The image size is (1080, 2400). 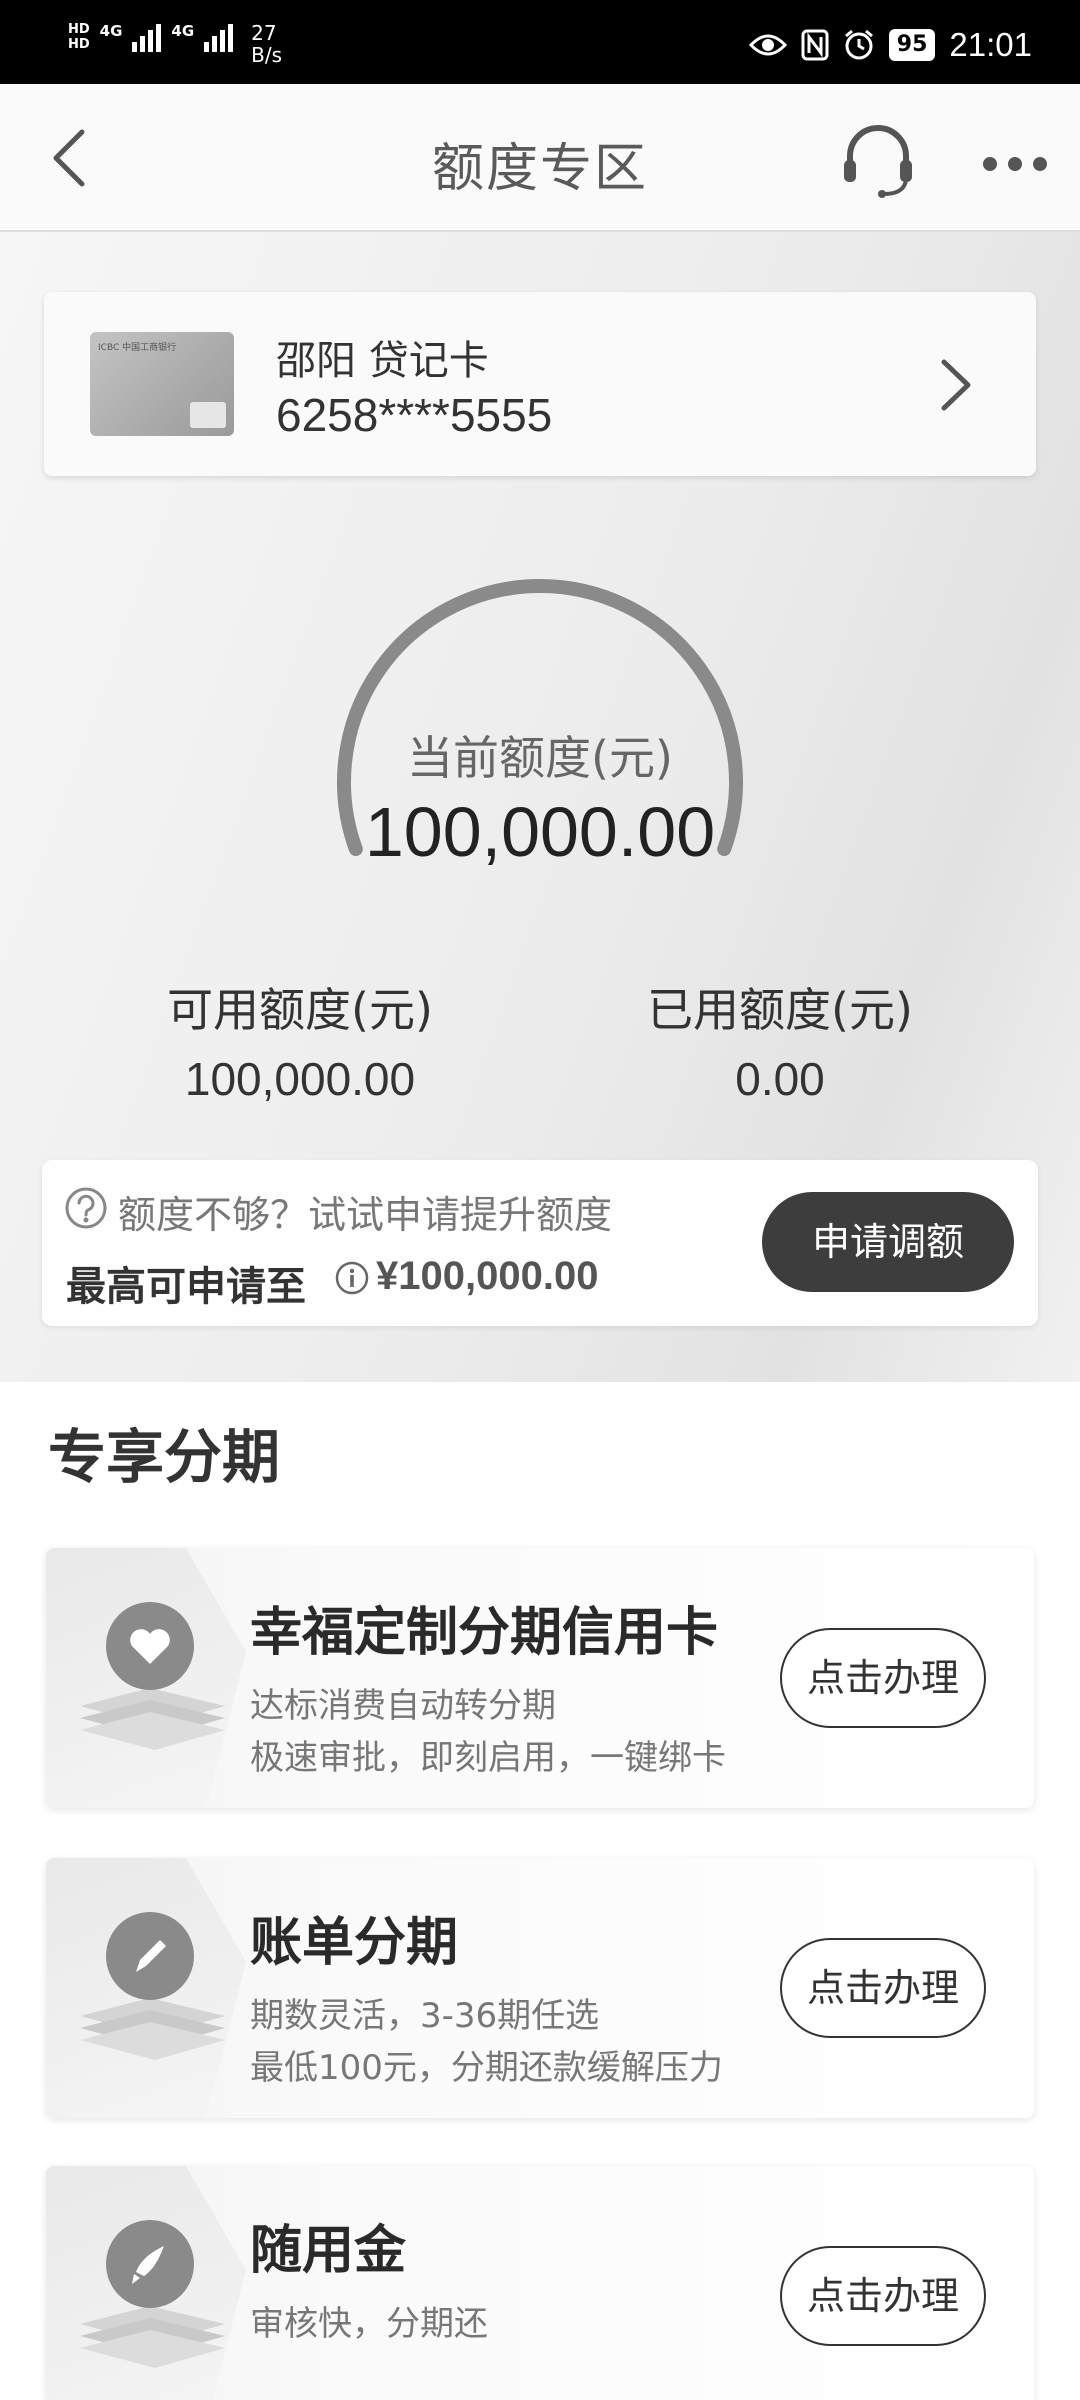 I want to click on nfc-icon, so click(x=815, y=45).